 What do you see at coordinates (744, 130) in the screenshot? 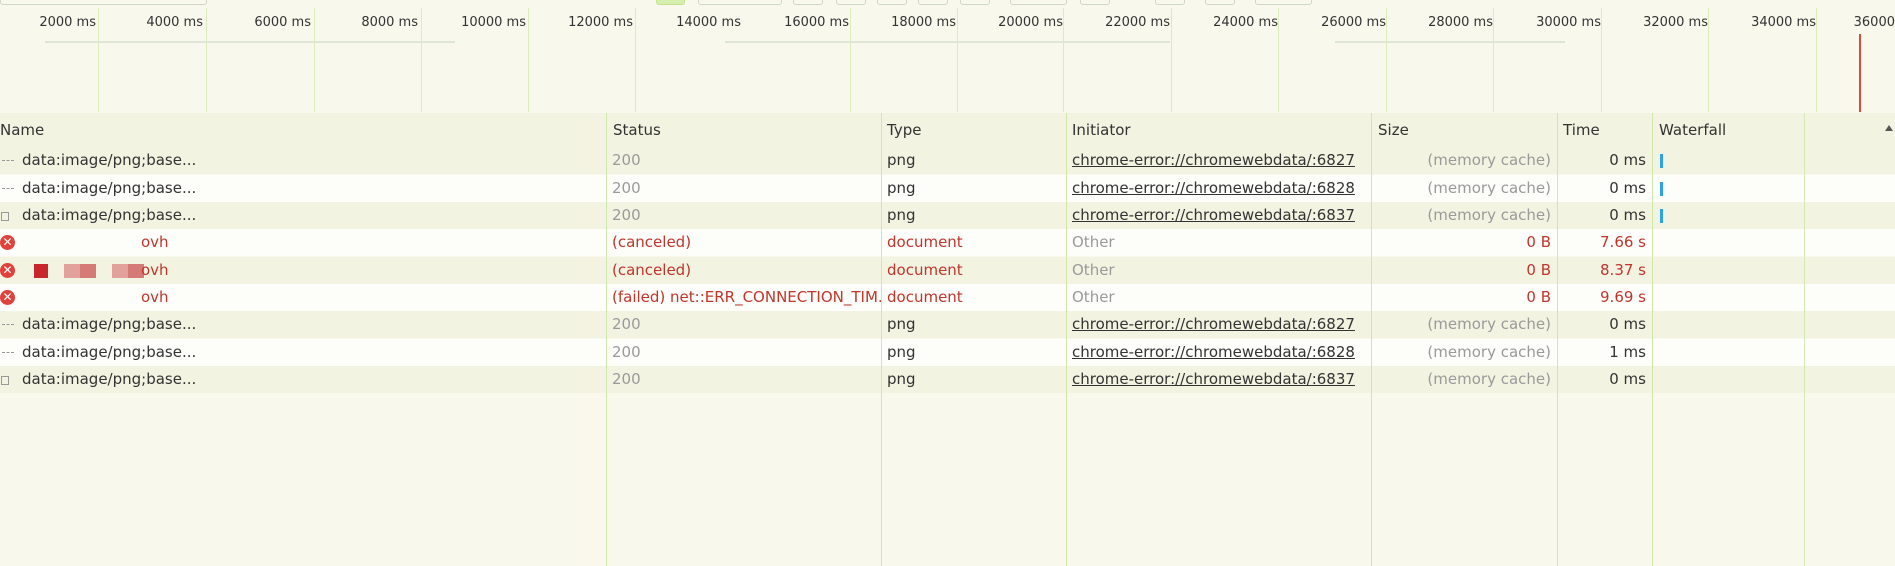
I see `column-header-status: Status` at bounding box center [744, 130].